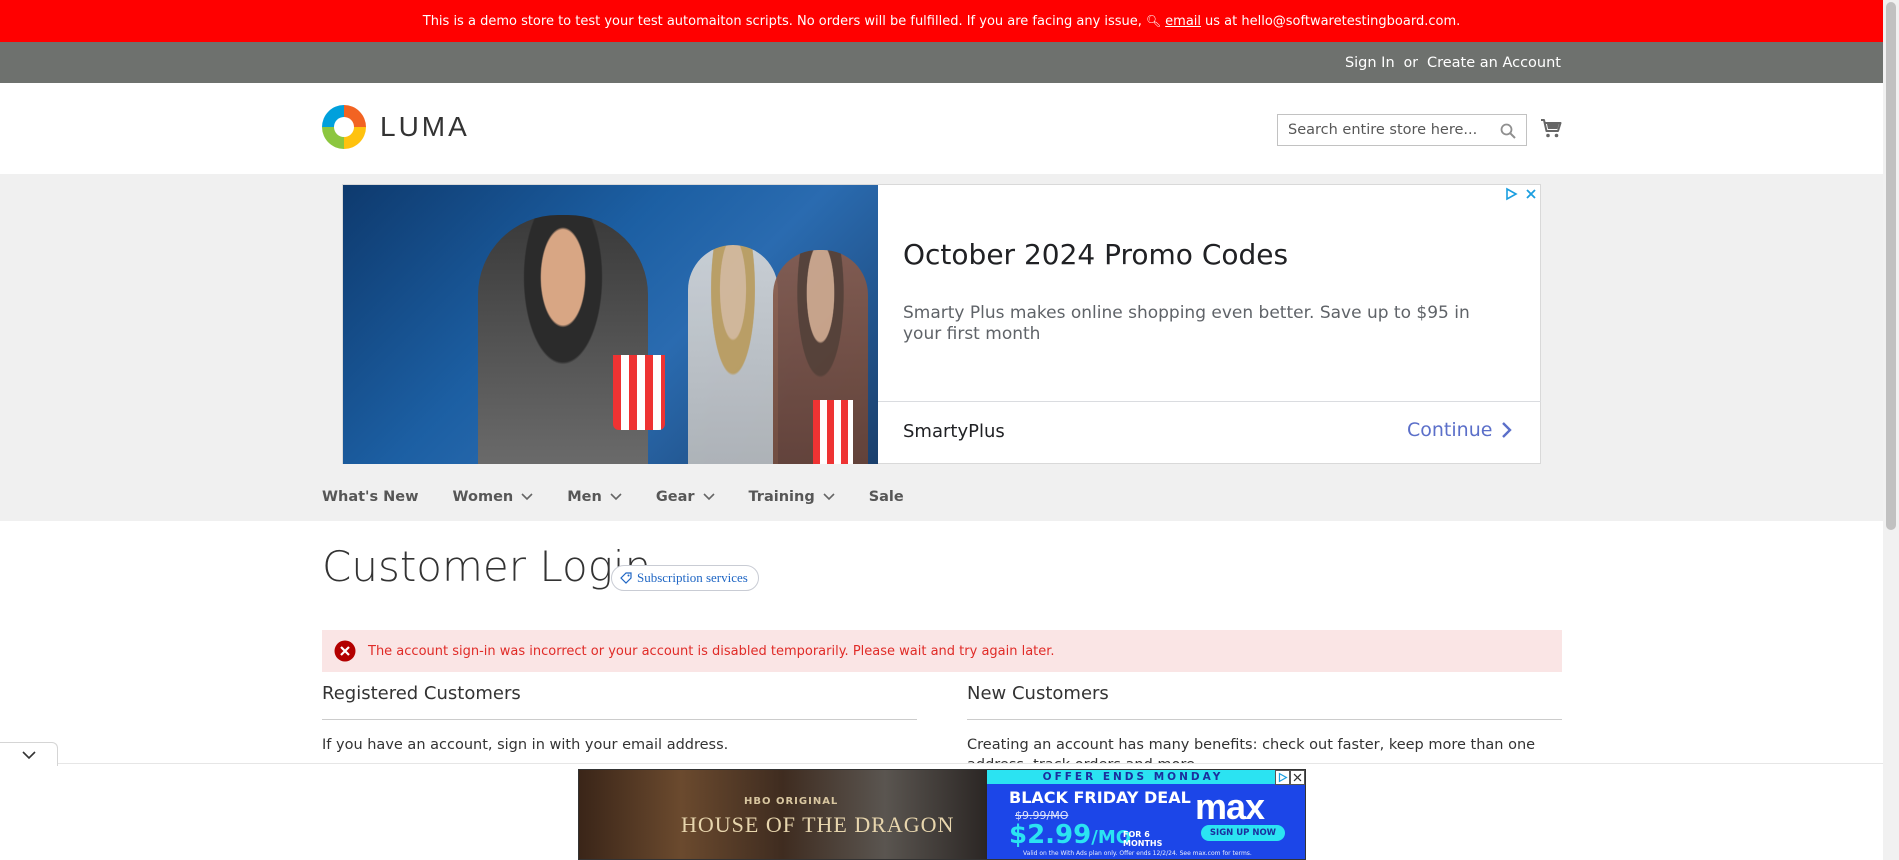  Describe the element at coordinates (1038, 693) in the screenshot. I see `new-customers-title: New Customers` at that location.